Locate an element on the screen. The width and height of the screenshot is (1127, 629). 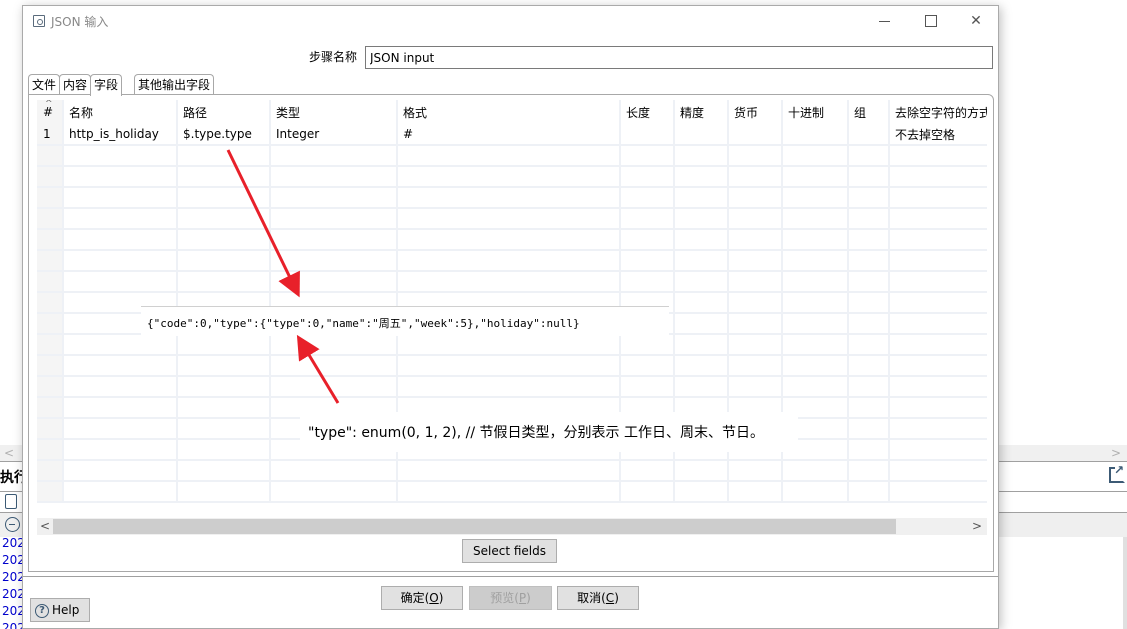
scrollbar-thumb is located at coordinates (474, 526).